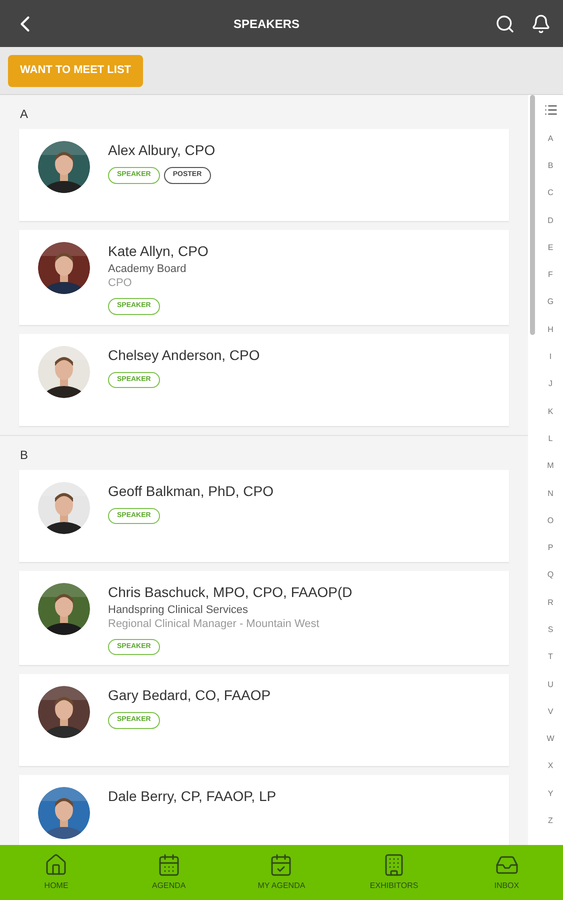 Image resolution: width=563 pixels, height=900 pixels. What do you see at coordinates (551, 766) in the screenshot?
I see `index-letter: X` at bounding box center [551, 766].